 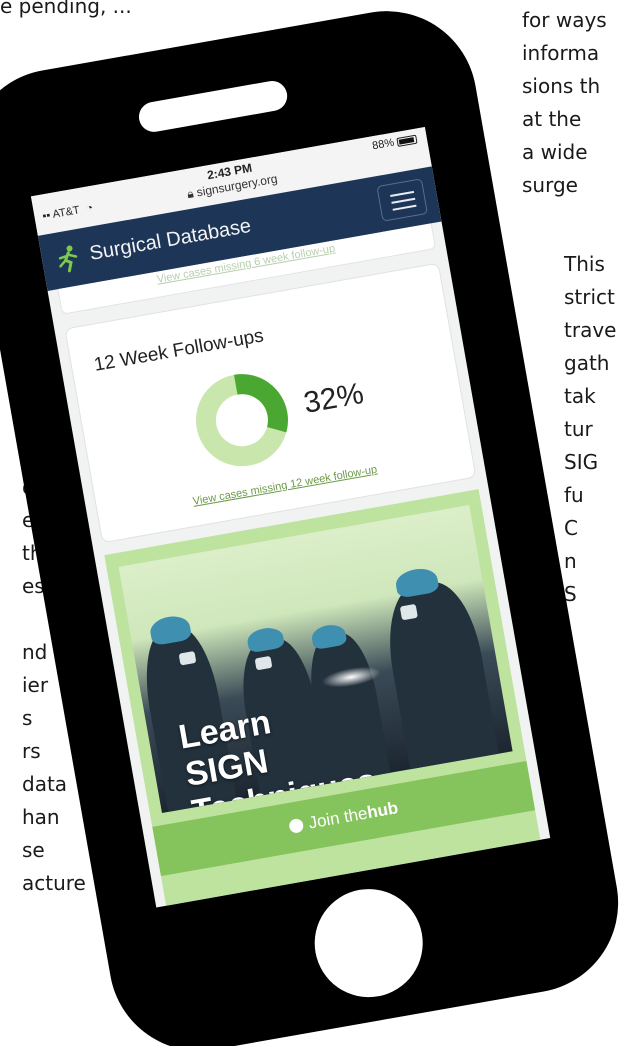 What do you see at coordinates (334, 398) in the screenshot?
I see `followup-percent: 32%` at bounding box center [334, 398].